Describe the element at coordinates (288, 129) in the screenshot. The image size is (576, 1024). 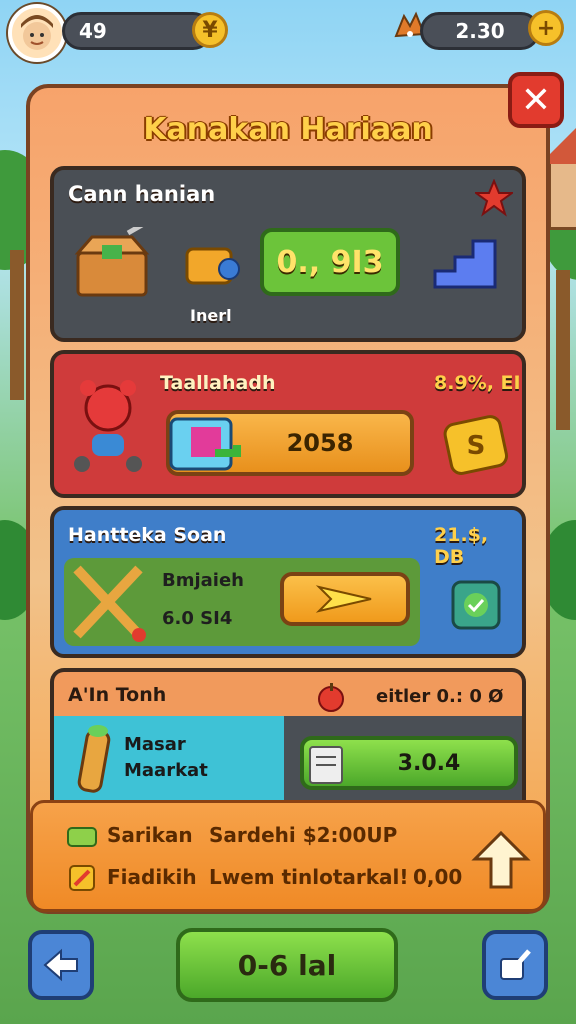
I see `panel-title: Kanakan Hariaan` at that location.